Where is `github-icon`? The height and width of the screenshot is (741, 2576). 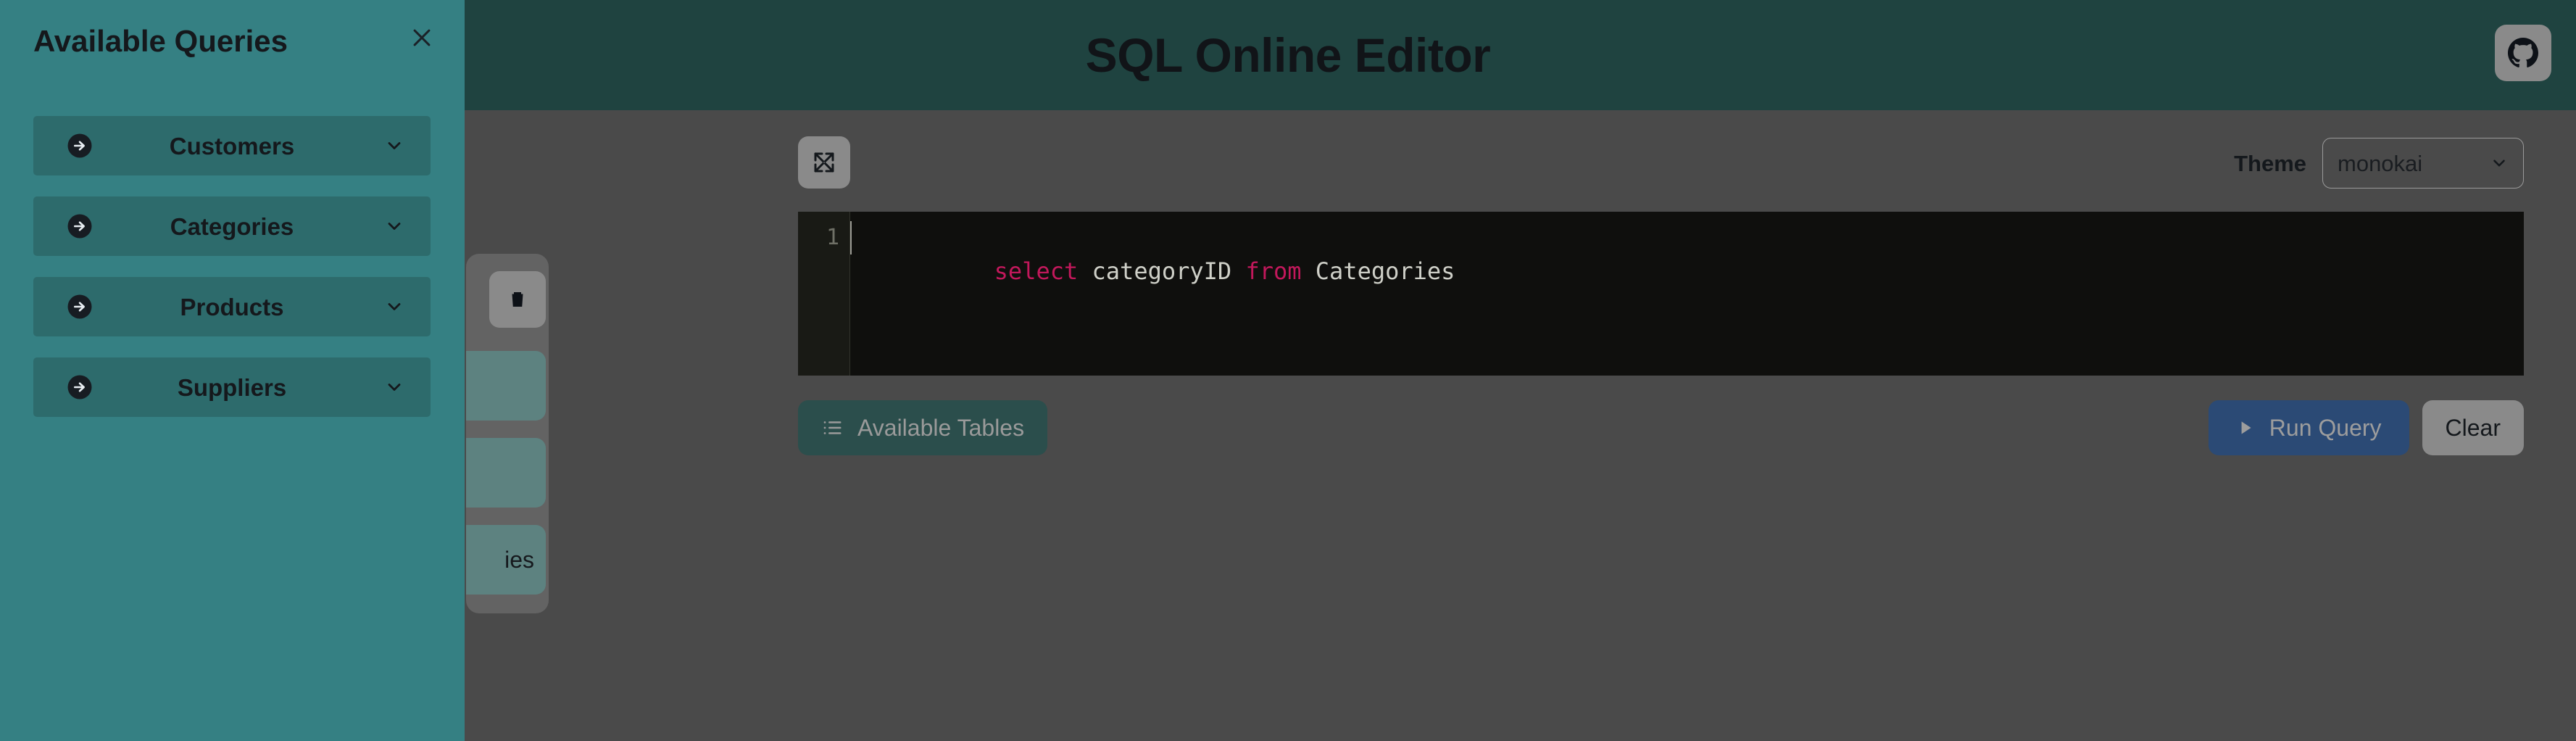 github-icon is located at coordinates (2523, 53).